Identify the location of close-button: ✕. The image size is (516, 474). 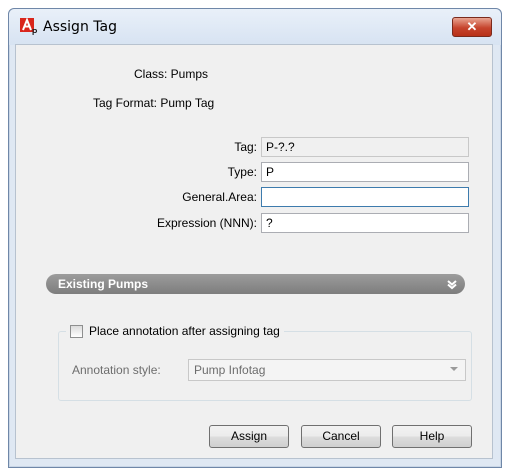
(472, 27).